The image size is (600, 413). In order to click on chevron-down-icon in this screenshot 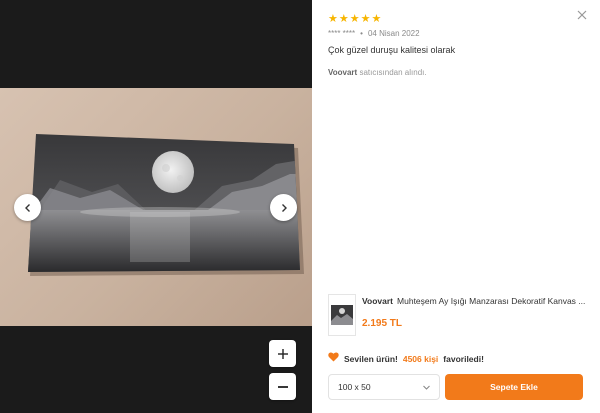, I will do `click(426, 387)`.